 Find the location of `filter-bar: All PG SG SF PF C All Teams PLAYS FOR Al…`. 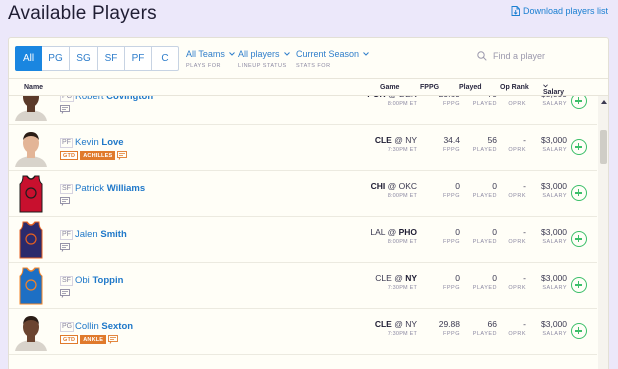

filter-bar: All PG SG SF PF C All Teams PLAYS FOR Al… is located at coordinates (308, 58).